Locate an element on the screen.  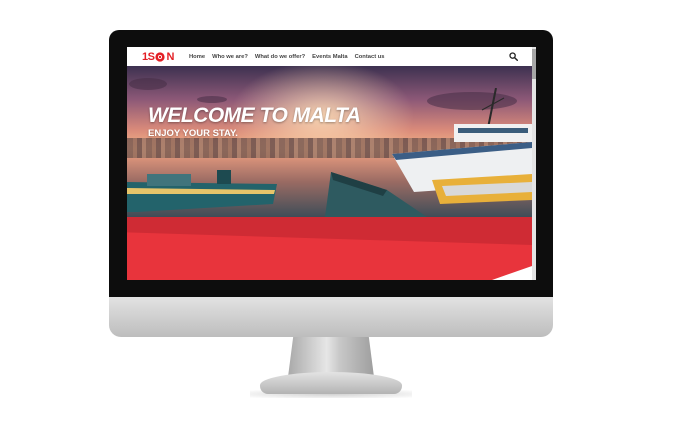
monitor-stand-base is located at coordinates (331, 383).